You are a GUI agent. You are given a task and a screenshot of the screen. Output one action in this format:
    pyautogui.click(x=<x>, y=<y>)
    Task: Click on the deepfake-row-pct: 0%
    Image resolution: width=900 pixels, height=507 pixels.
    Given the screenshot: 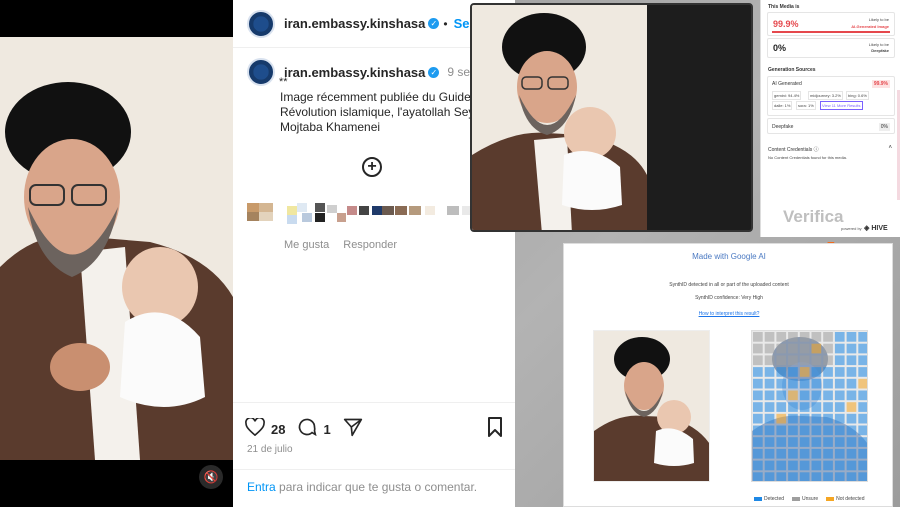 What is the action you would take?
    pyautogui.click(x=884, y=127)
    